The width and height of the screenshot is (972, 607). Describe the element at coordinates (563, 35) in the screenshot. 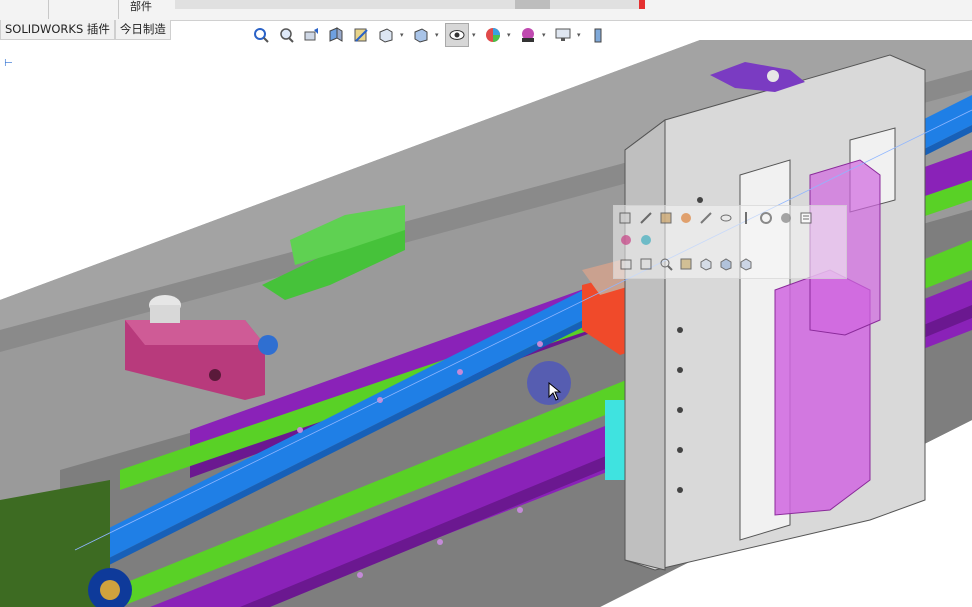

I see `view-settings-icon` at that location.